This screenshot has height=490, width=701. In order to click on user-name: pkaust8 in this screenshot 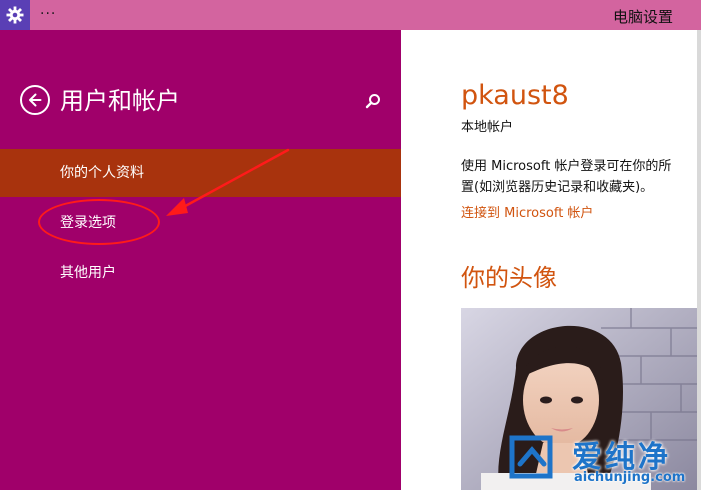, I will do `click(515, 95)`.